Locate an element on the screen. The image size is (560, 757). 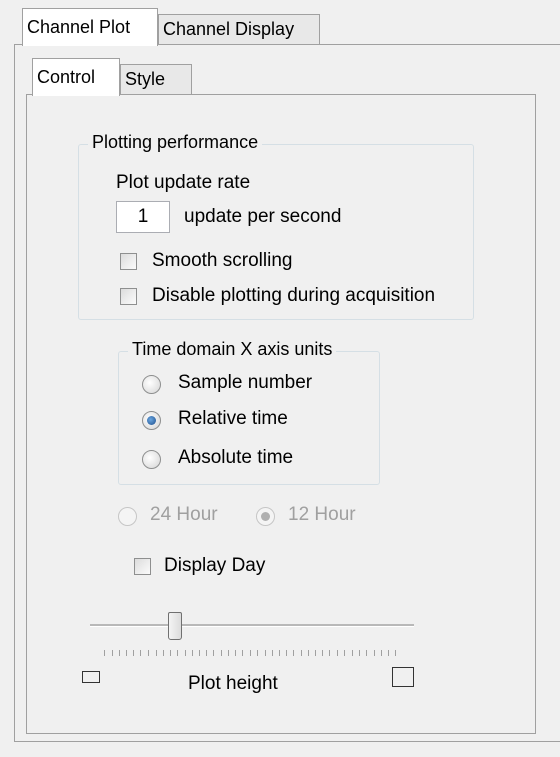
tab-channel-plot: Channel Plot is located at coordinates (90, 27).